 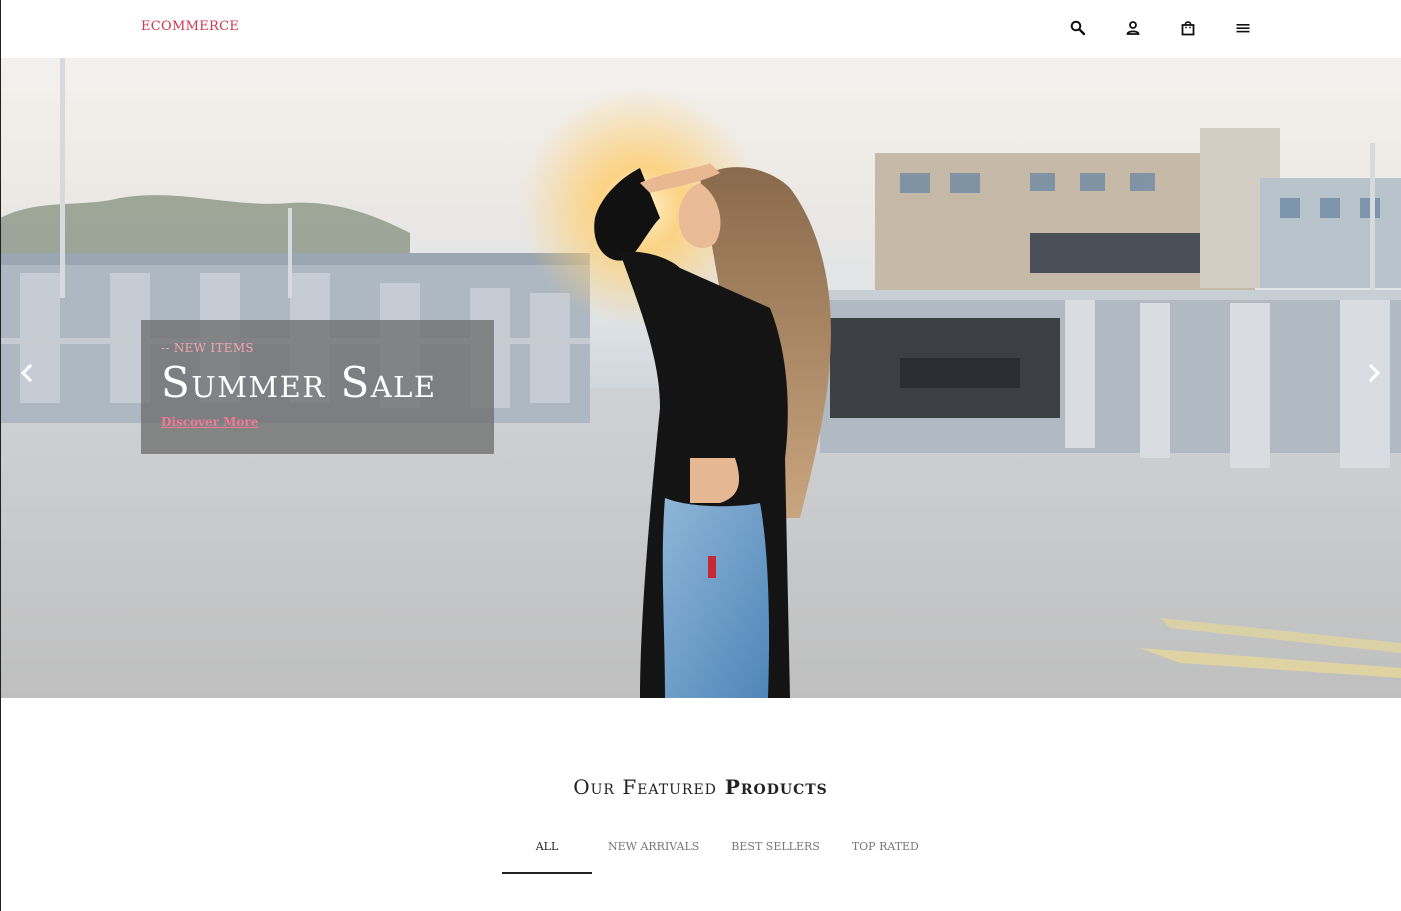 I want to click on product-filter-tabs: ALL NEW ARRIVALS BEST SELLERS TOP RATED, so click(x=718, y=857).